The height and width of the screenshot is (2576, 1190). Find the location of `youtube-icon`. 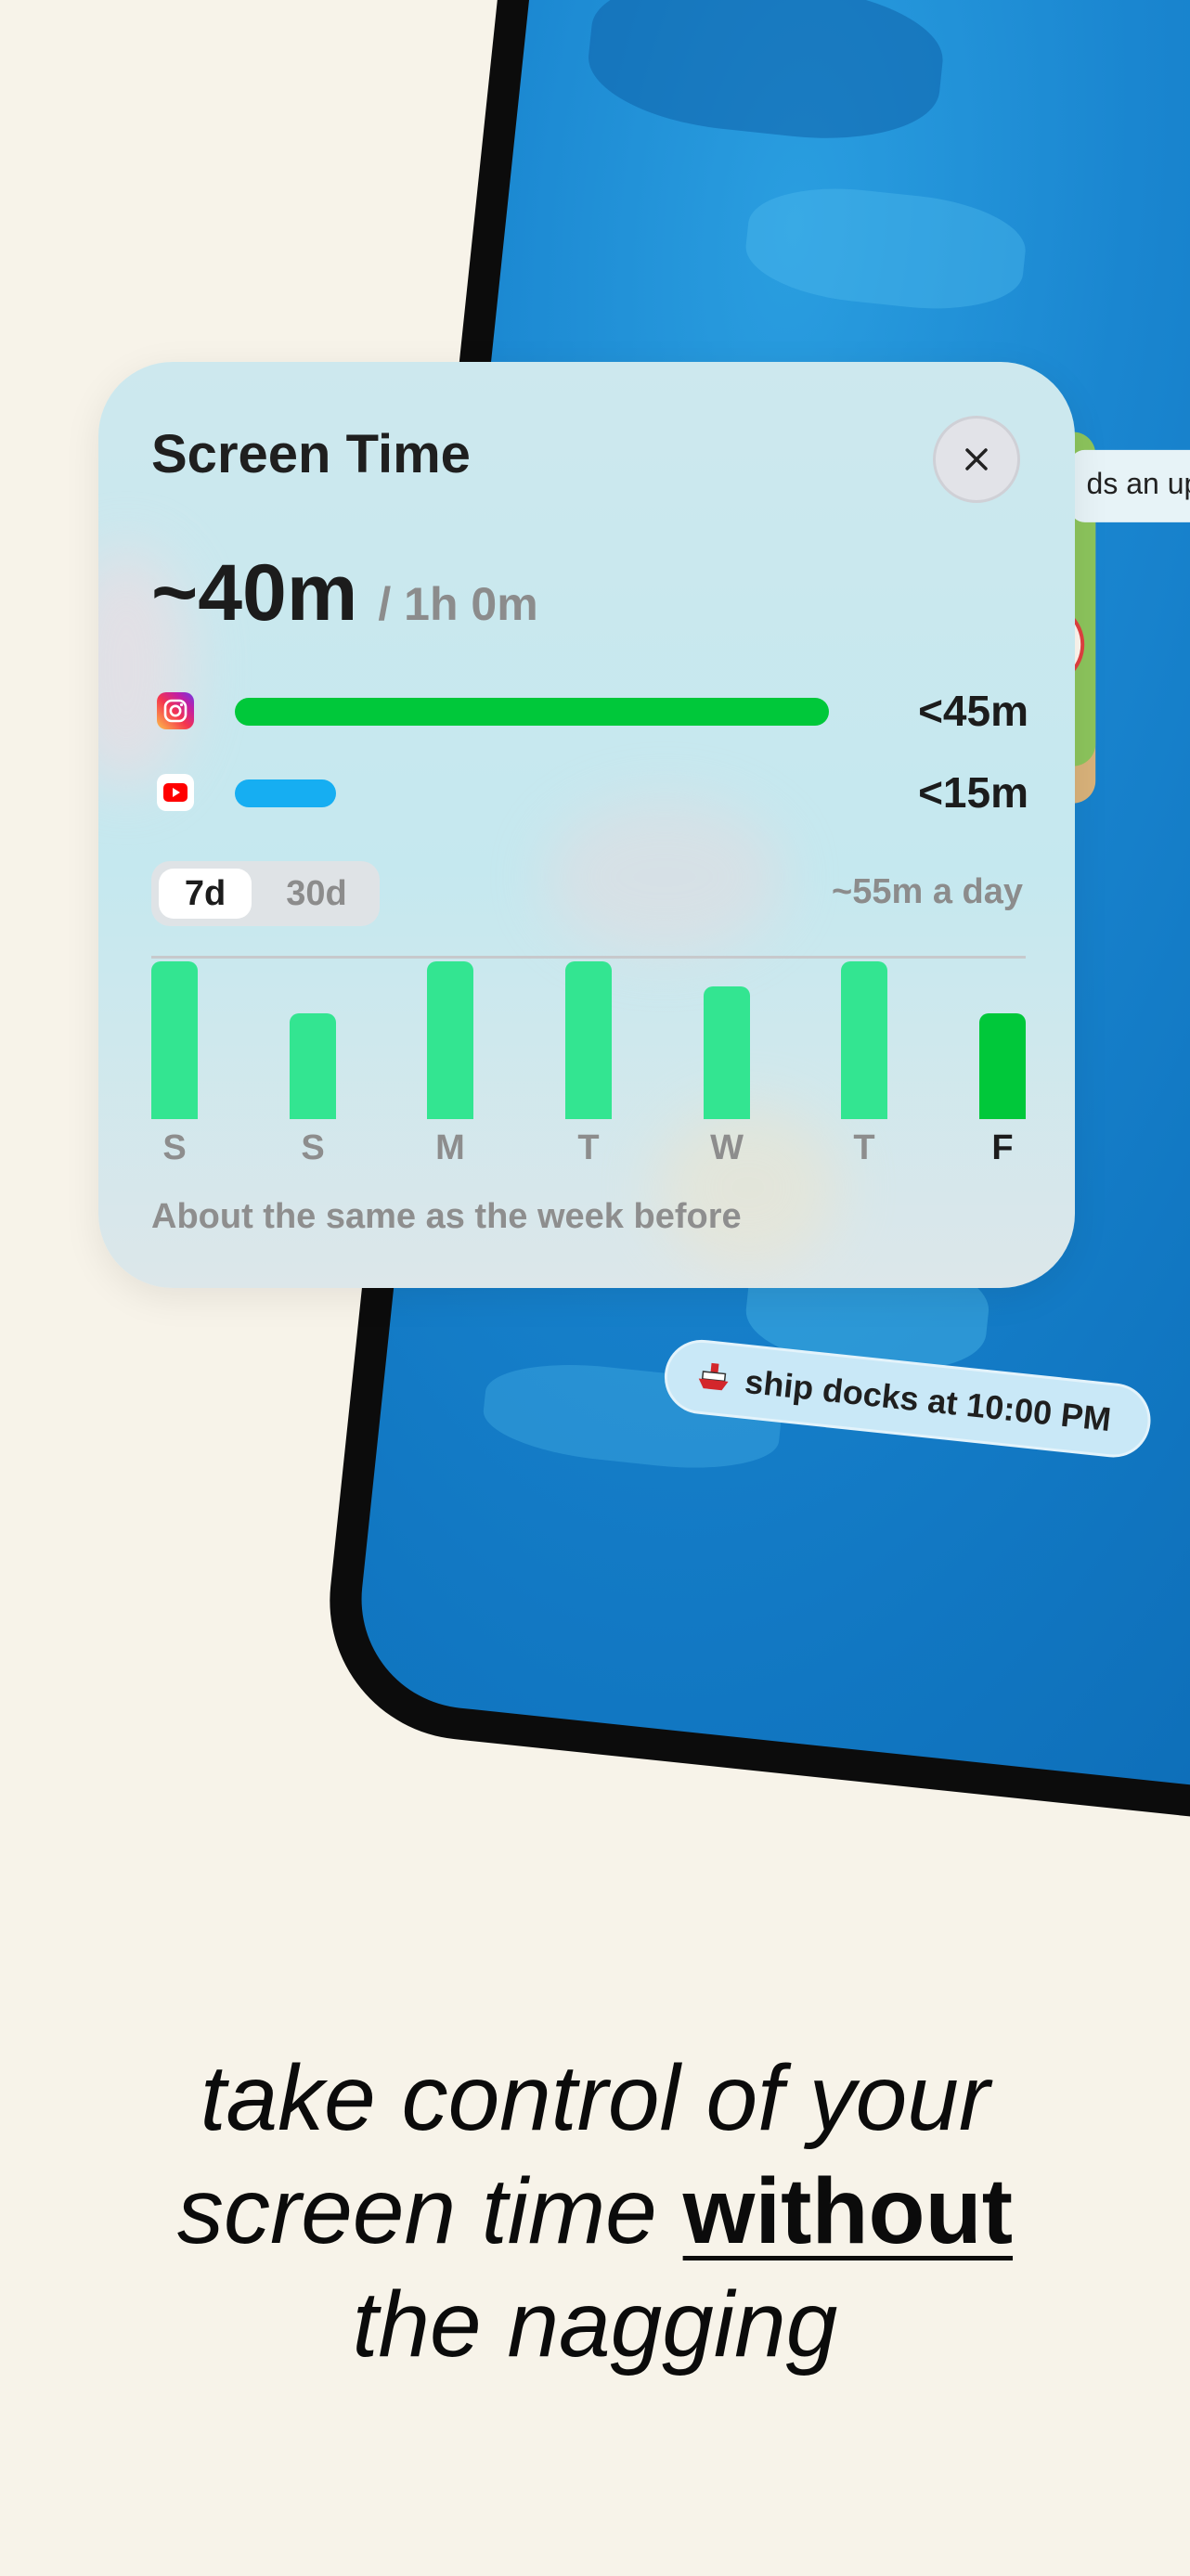

youtube-icon is located at coordinates (175, 792).